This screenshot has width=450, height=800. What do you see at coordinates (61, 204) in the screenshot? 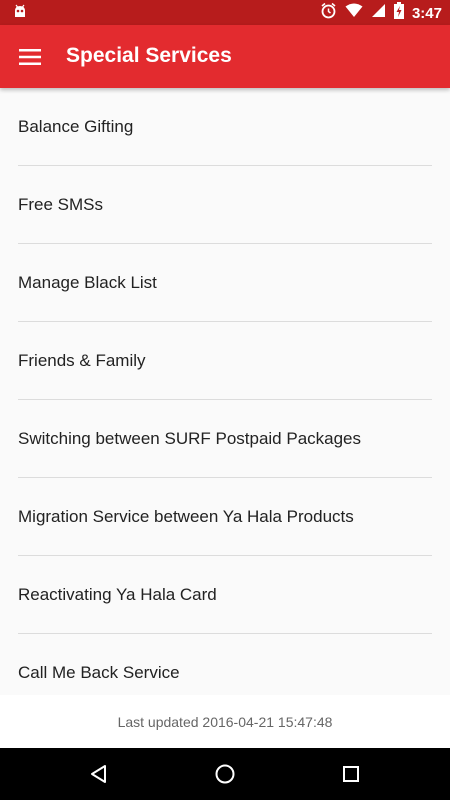
I see `list-item-label: Free SMSs` at bounding box center [61, 204].